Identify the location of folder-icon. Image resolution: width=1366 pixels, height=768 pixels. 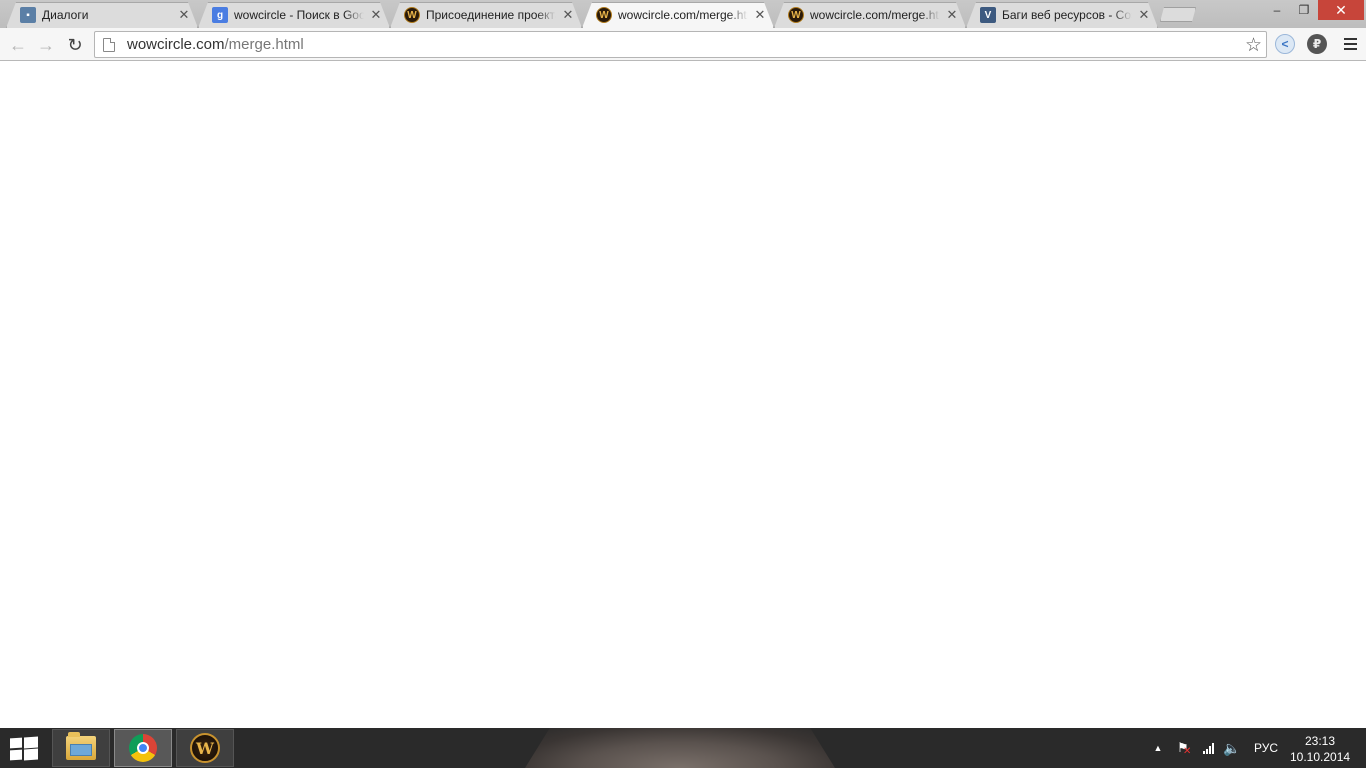
(81, 746).